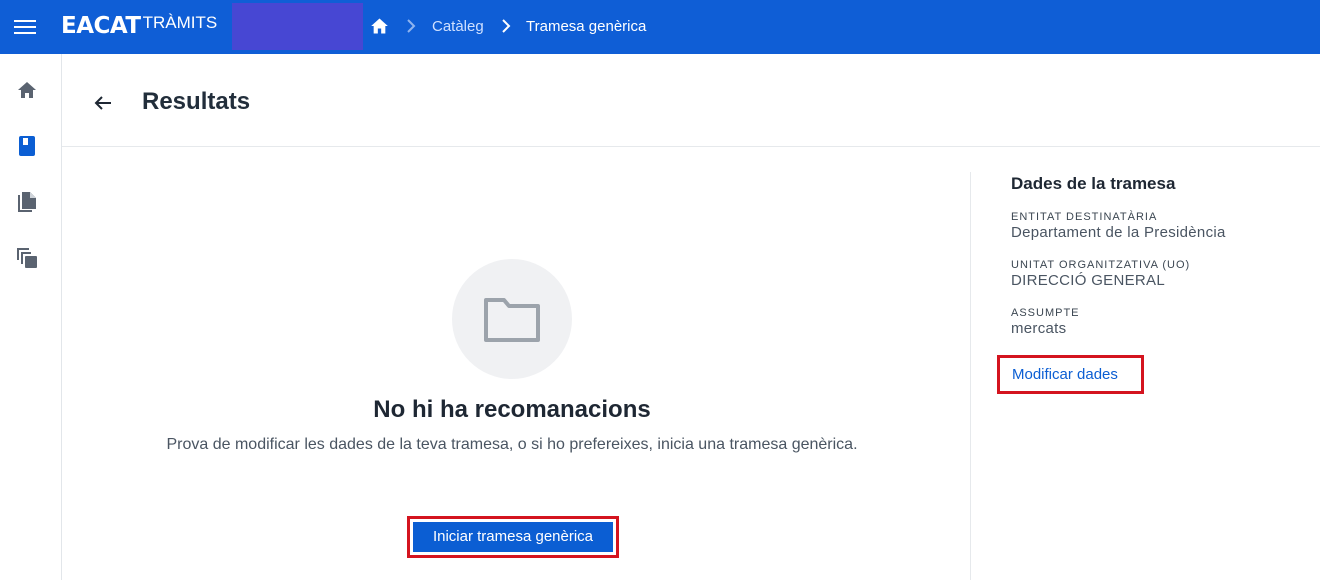 The image size is (1320, 580). What do you see at coordinates (1101, 265) in the screenshot?
I see `field-label-unit: UNITAT ORGANITZATIVA (UO)` at bounding box center [1101, 265].